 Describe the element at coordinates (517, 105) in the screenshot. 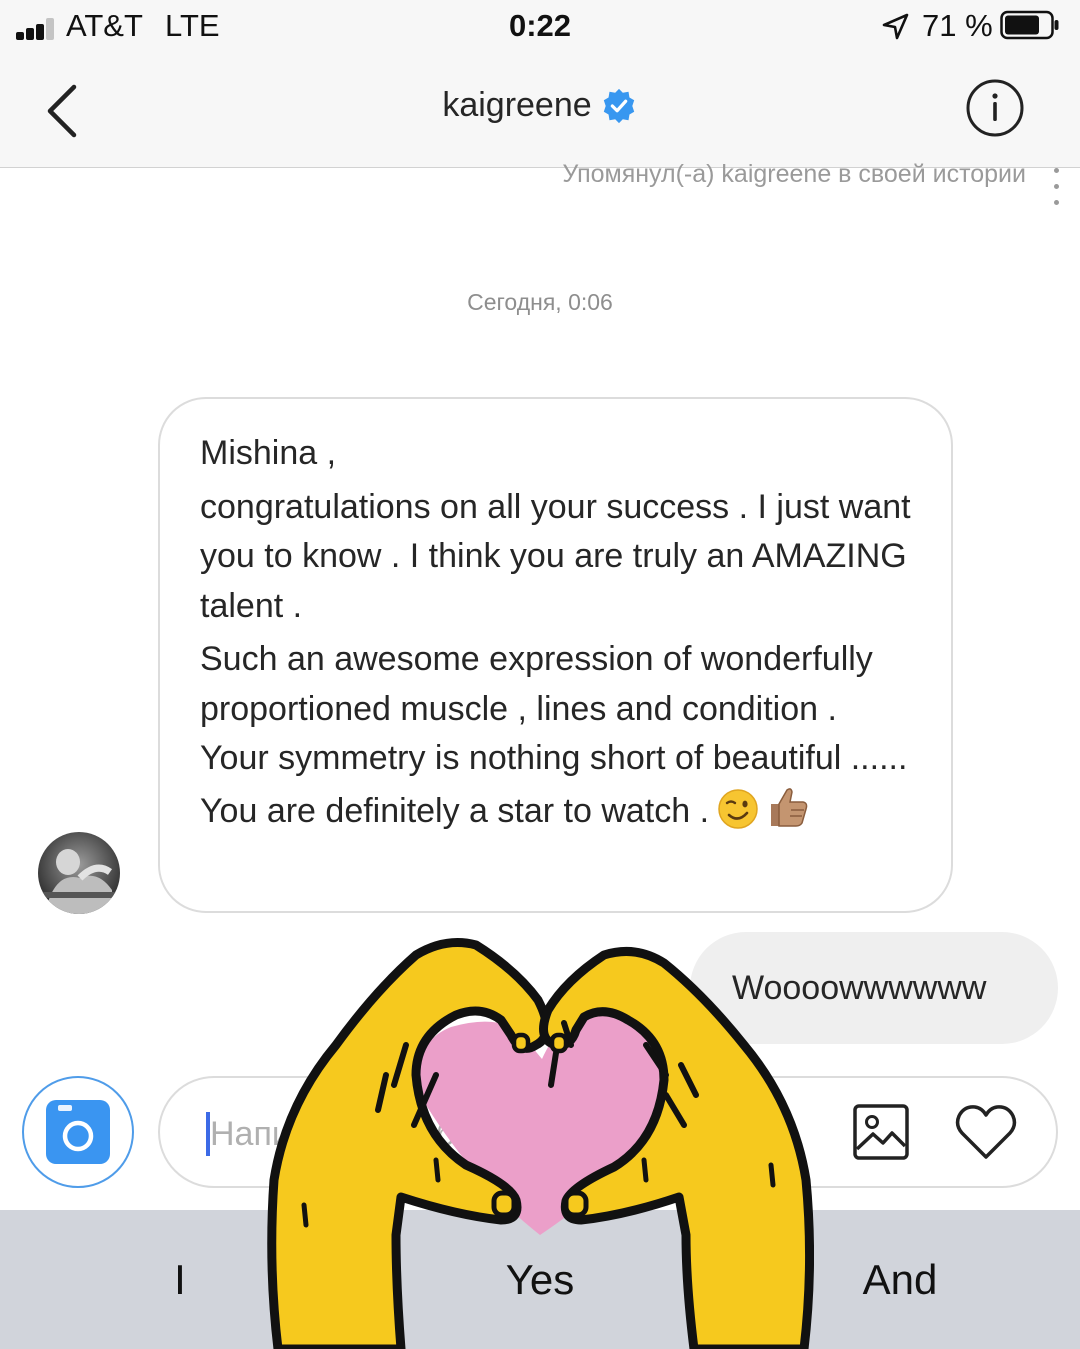

I see `username: kaigreene` at that location.